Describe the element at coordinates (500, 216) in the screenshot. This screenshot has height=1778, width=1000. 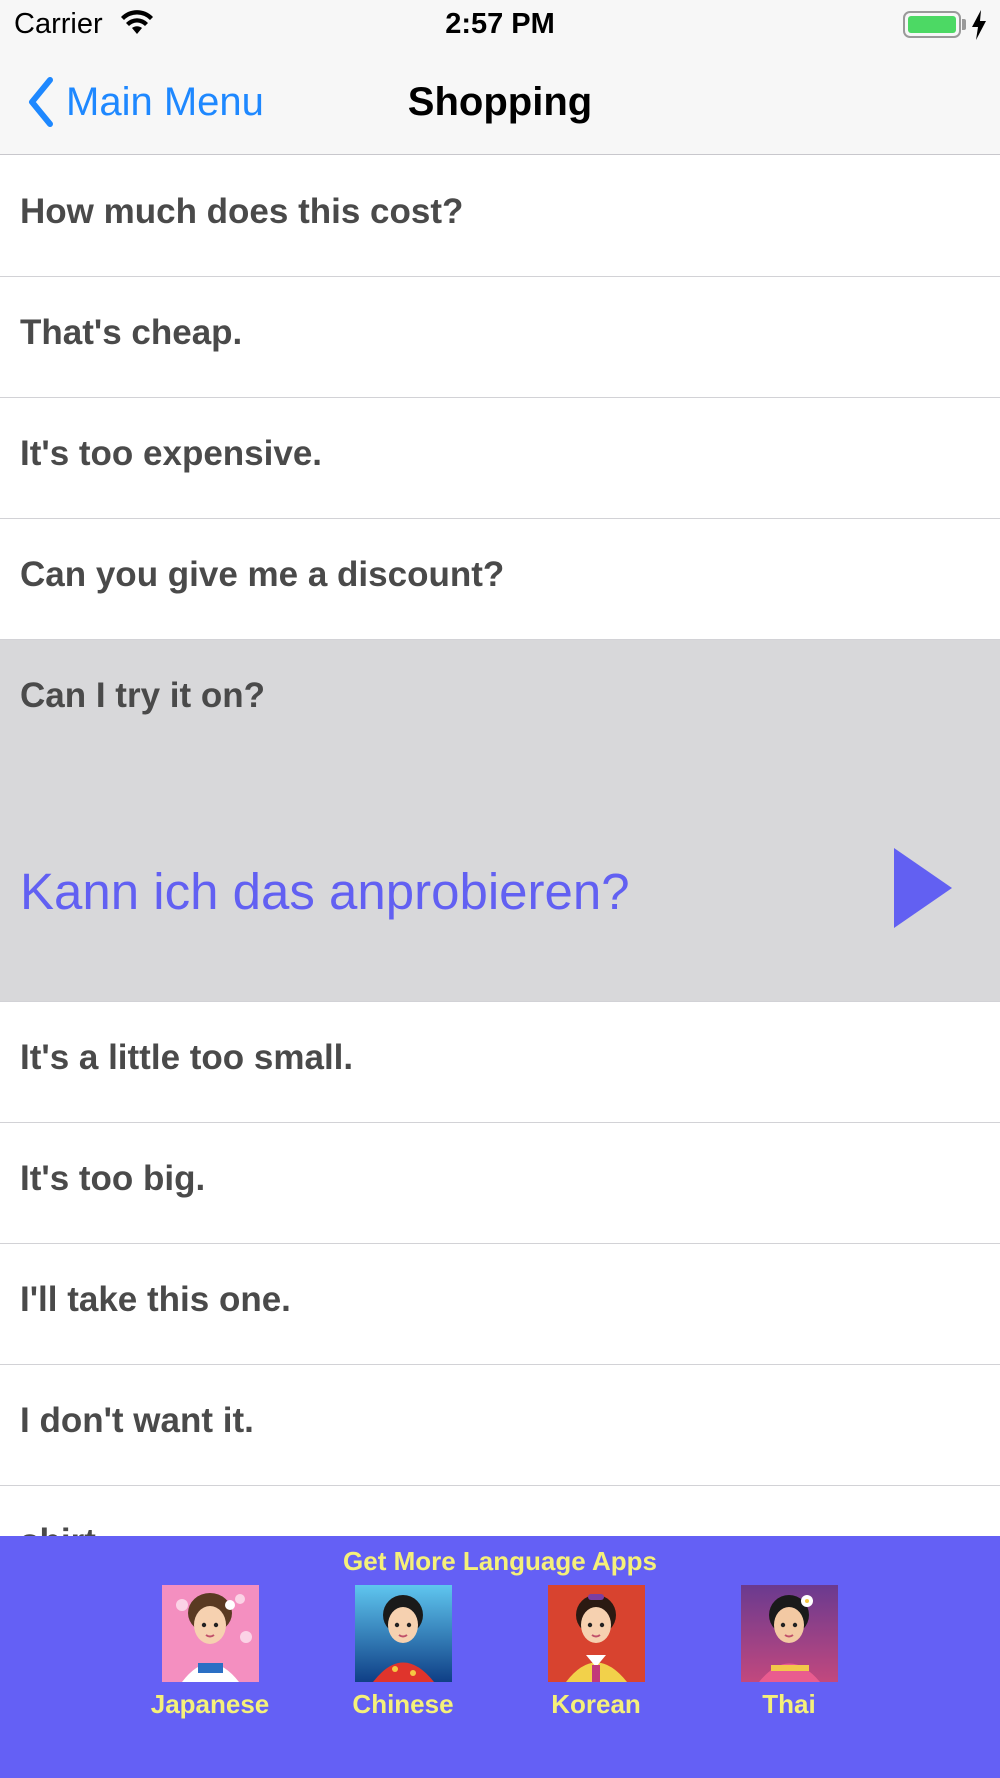
I see `phrase-row: How much does this cost?` at that location.